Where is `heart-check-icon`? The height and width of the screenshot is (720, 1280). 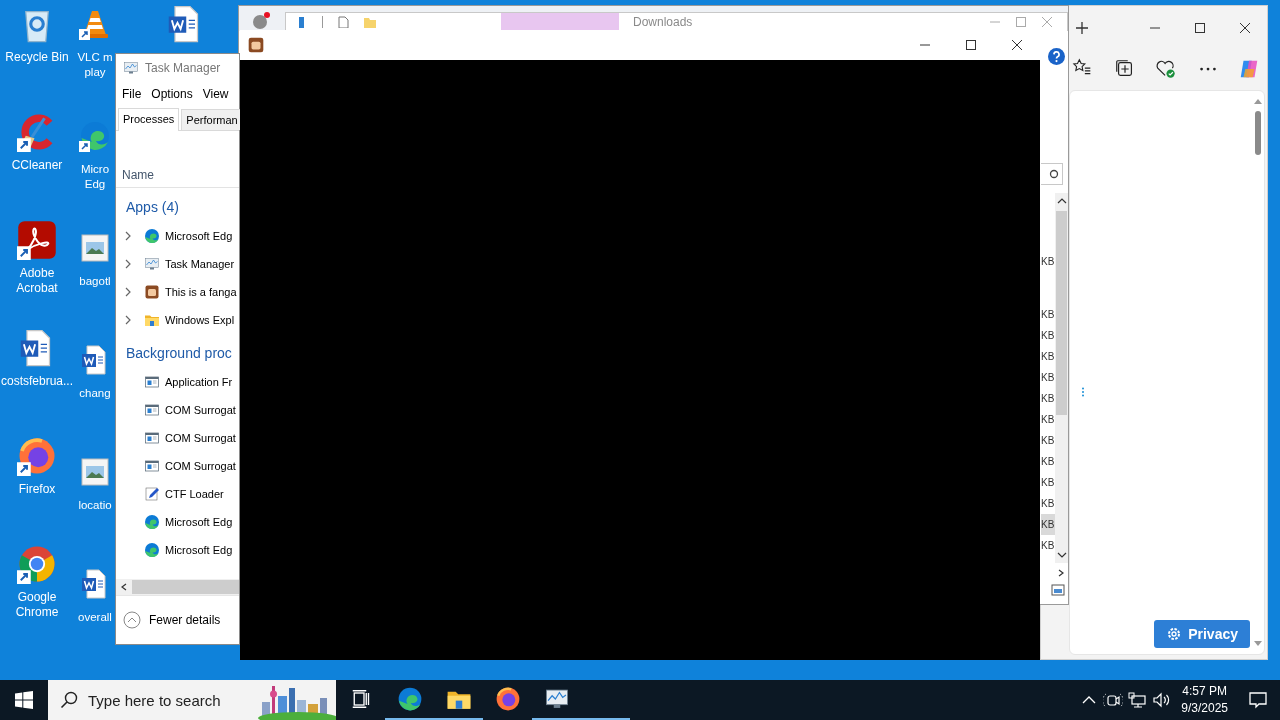
heart-check-icon is located at coordinates (1166, 69).